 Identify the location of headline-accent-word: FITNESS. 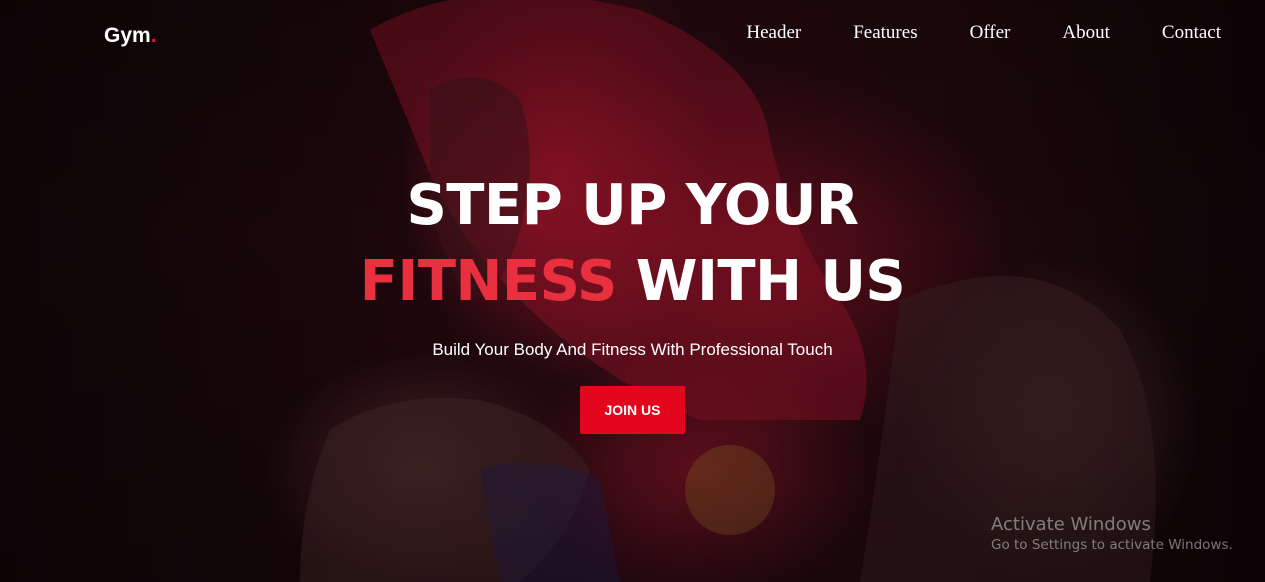
(488, 281).